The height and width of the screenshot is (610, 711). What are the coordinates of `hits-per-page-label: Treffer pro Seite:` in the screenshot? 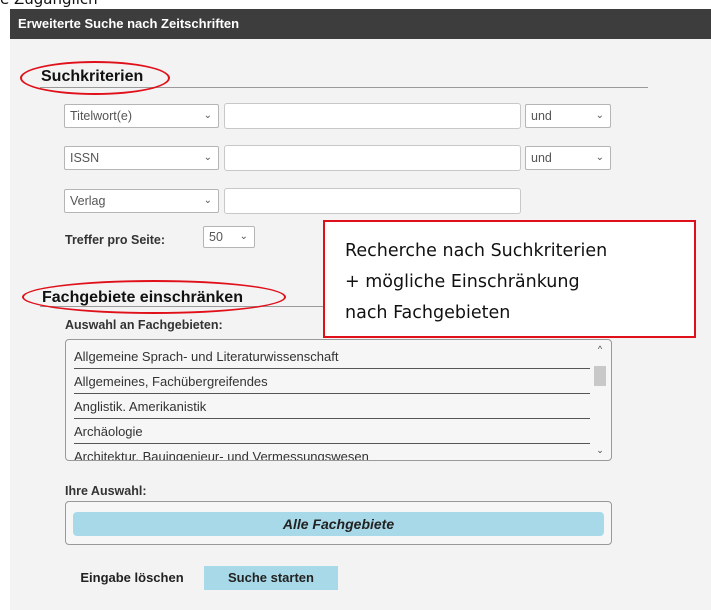 It's located at (115, 240).